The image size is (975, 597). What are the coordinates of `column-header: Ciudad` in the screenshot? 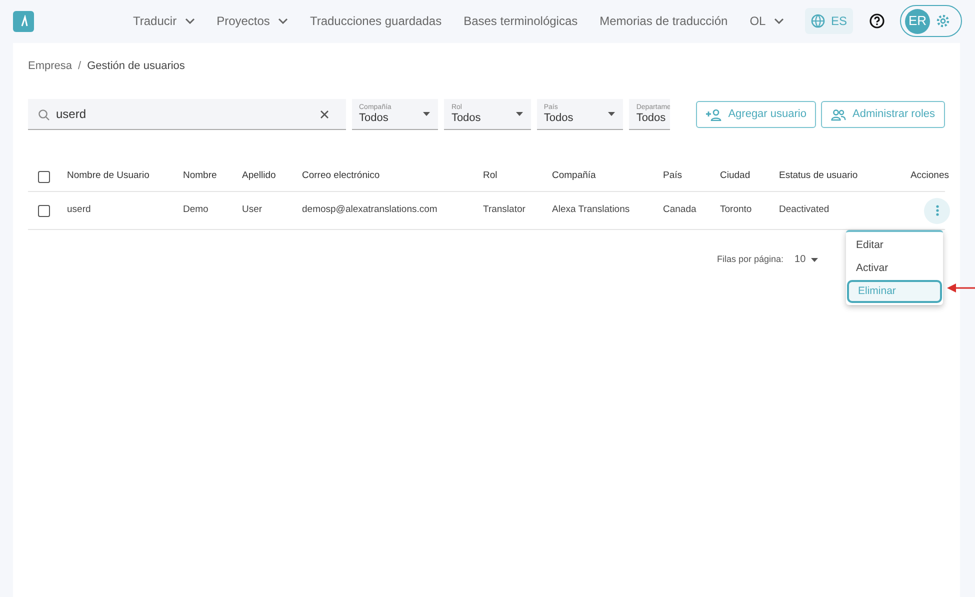 It's located at (735, 176).